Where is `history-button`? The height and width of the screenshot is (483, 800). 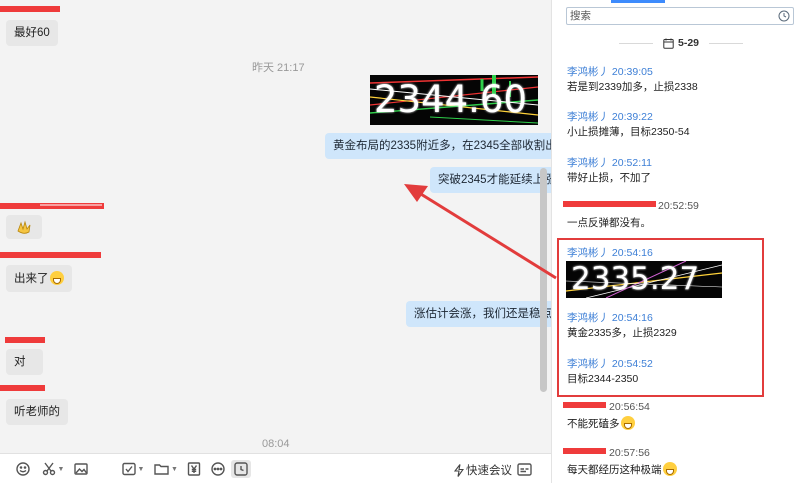 history-button is located at coordinates (241, 469).